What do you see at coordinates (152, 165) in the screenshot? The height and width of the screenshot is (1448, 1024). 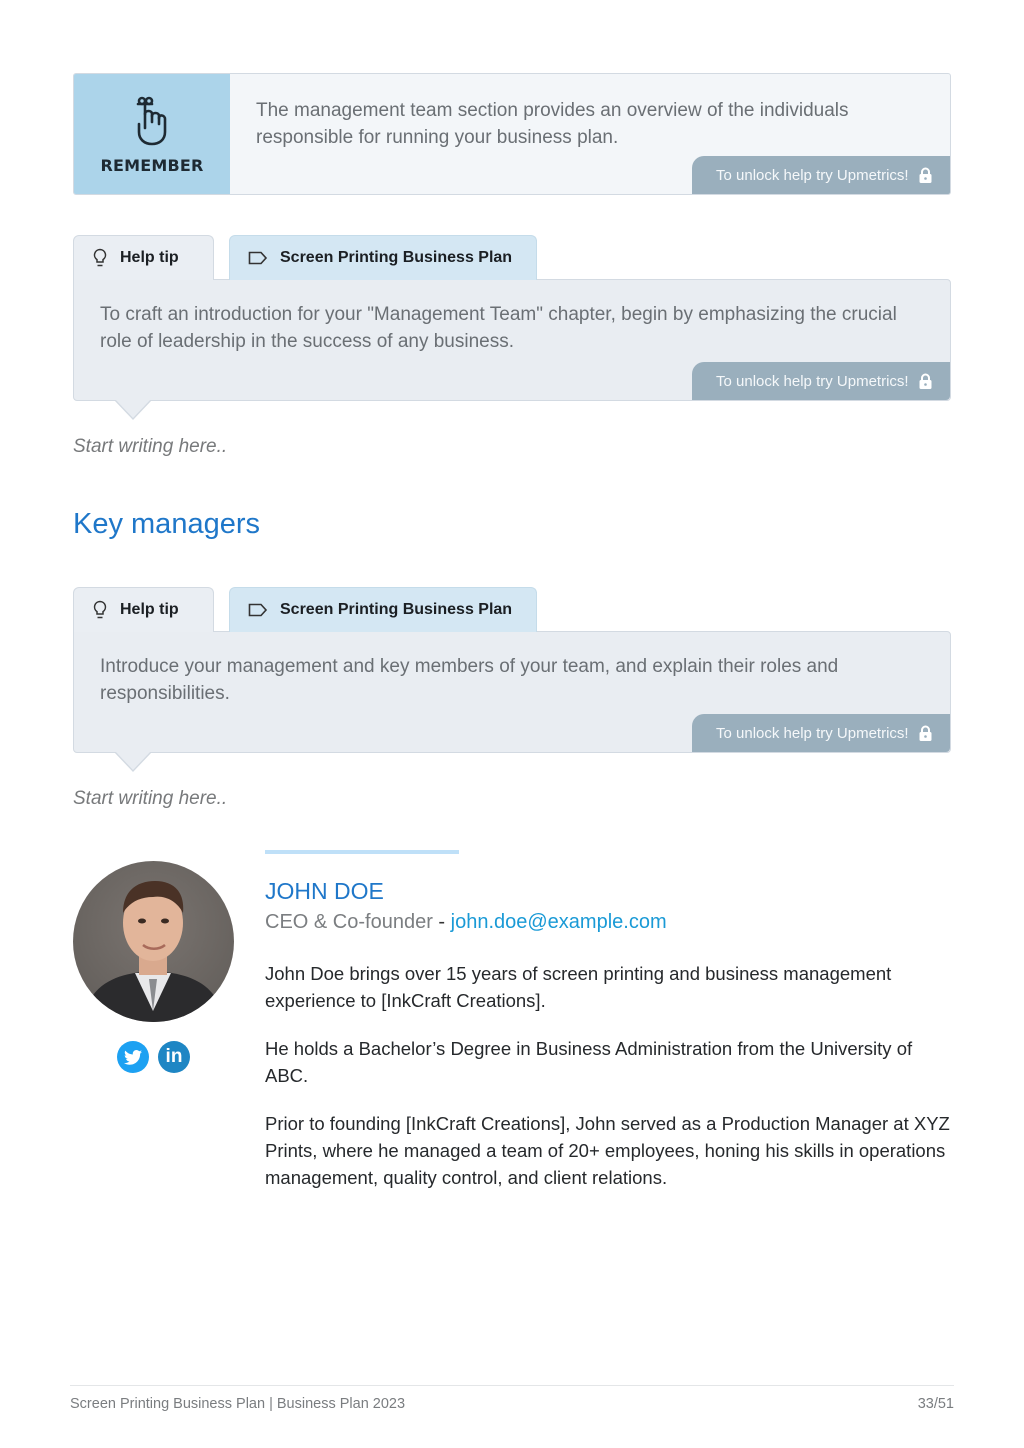 I see `remember-label: REMEMBER` at bounding box center [152, 165].